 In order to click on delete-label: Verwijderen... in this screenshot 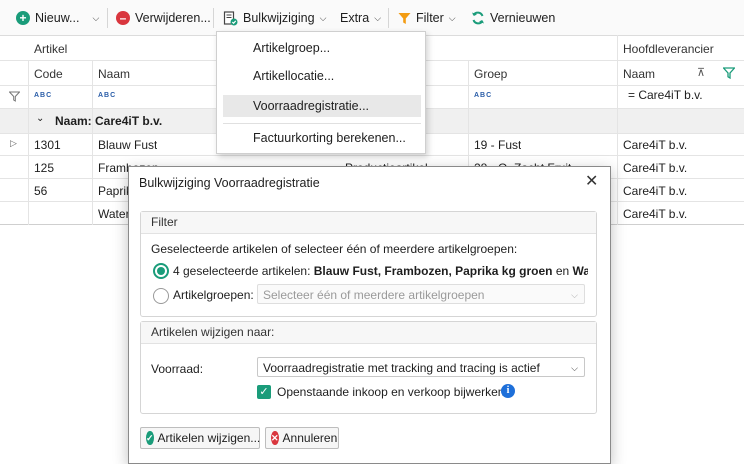, I will do `click(173, 18)`.